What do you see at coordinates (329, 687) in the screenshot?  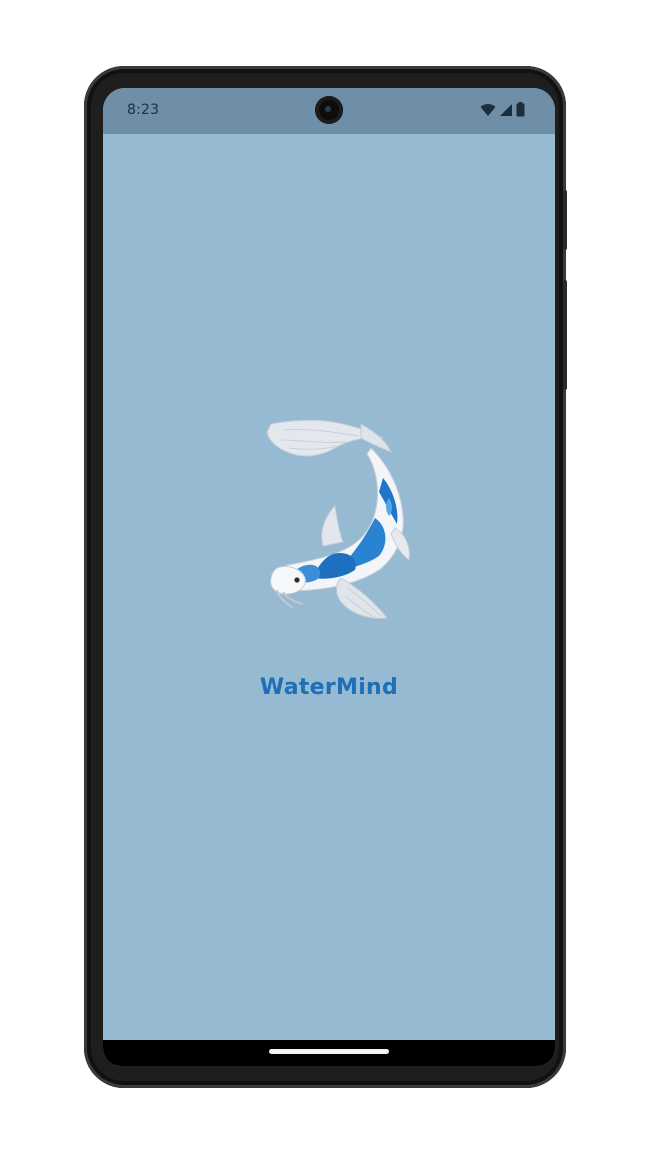 I see `app-name: WaterMind` at bounding box center [329, 687].